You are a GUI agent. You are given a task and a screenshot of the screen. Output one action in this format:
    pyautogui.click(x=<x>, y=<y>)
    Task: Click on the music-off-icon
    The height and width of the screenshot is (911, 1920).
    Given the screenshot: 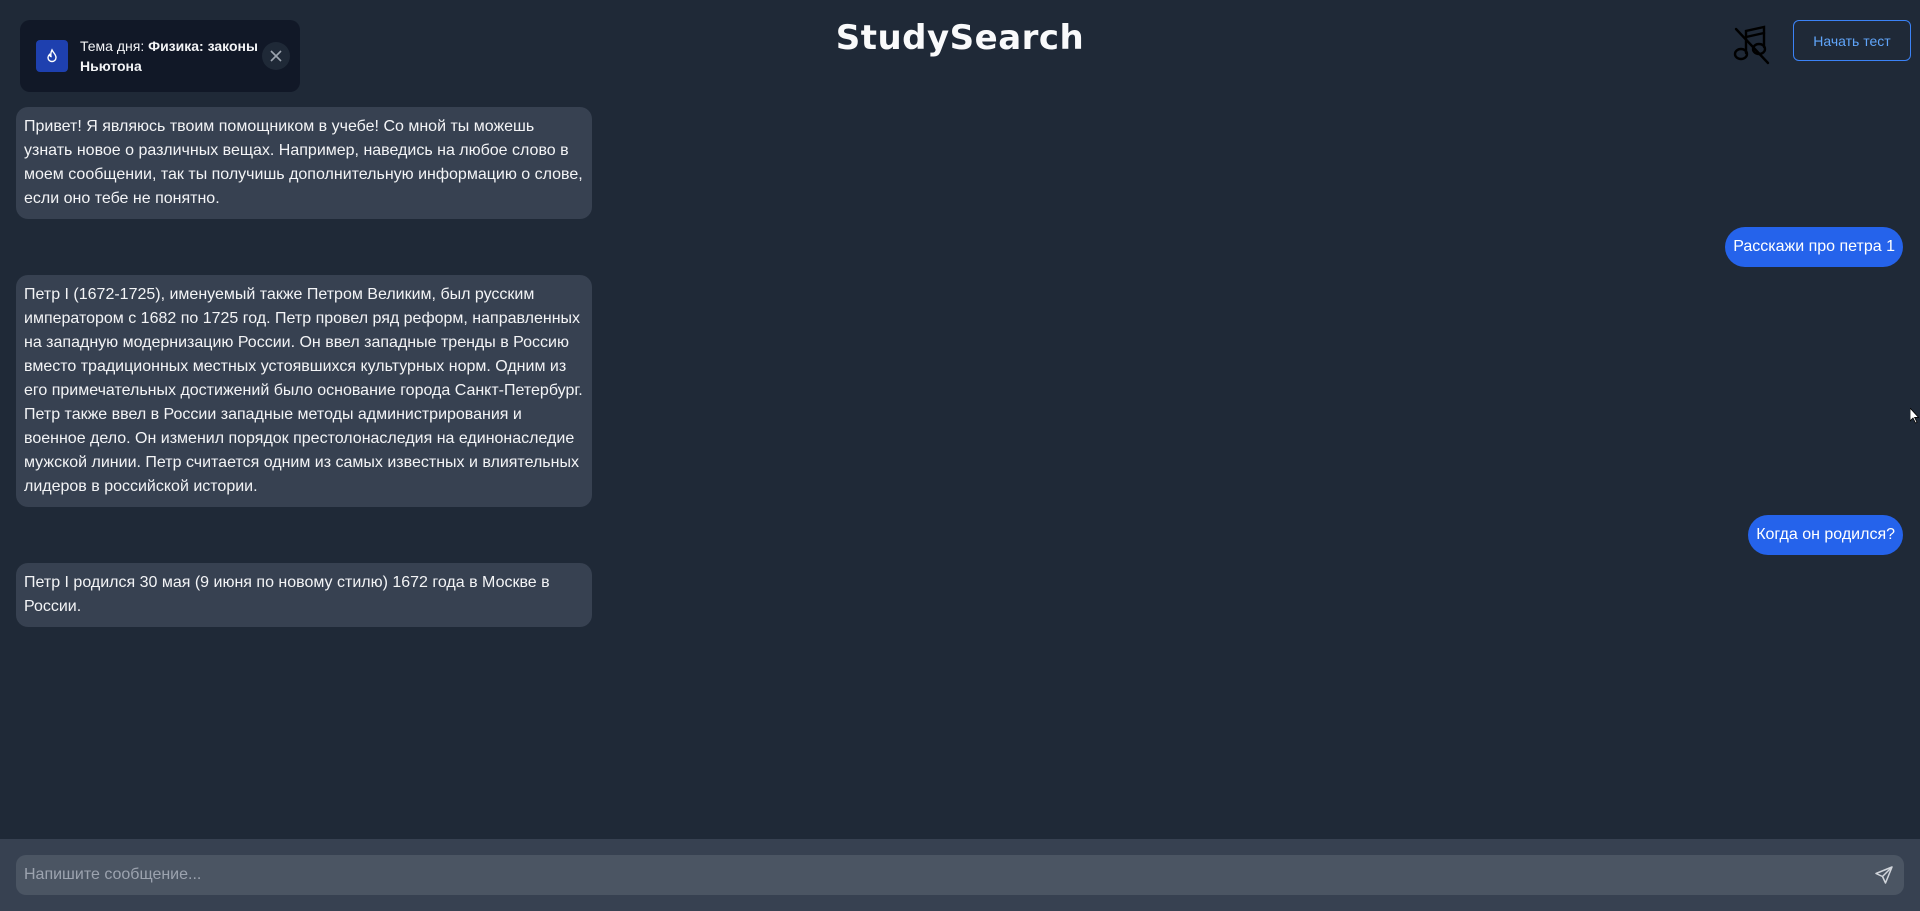 What is the action you would take?
    pyautogui.click(x=1751, y=45)
    